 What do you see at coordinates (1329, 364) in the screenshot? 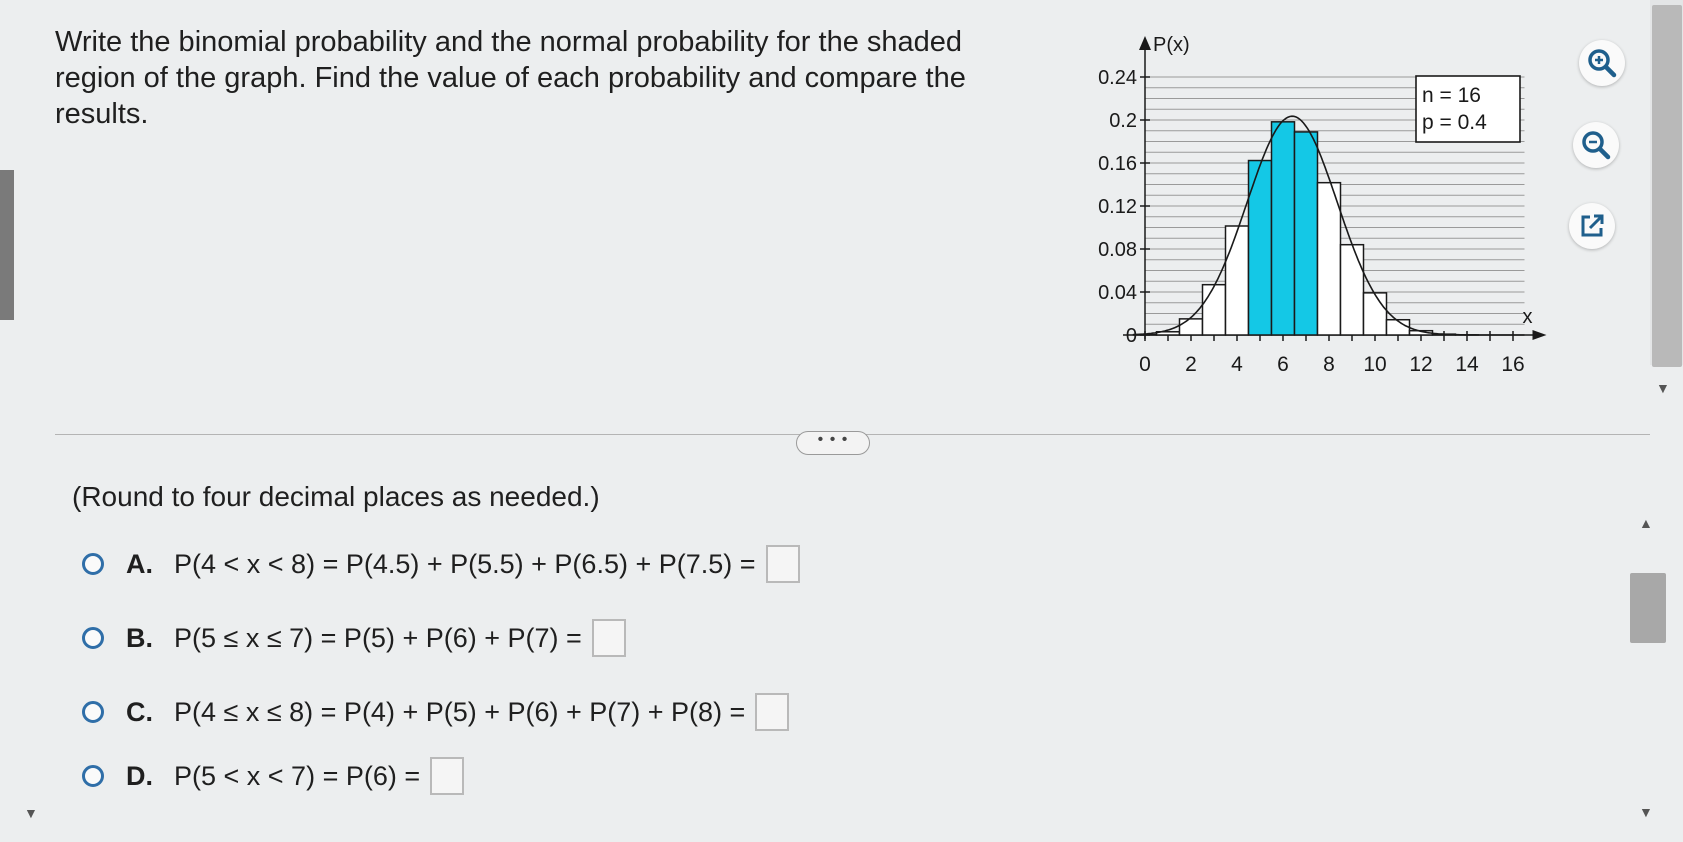
I see `x-tick-label: 8` at bounding box center [1329, 364].